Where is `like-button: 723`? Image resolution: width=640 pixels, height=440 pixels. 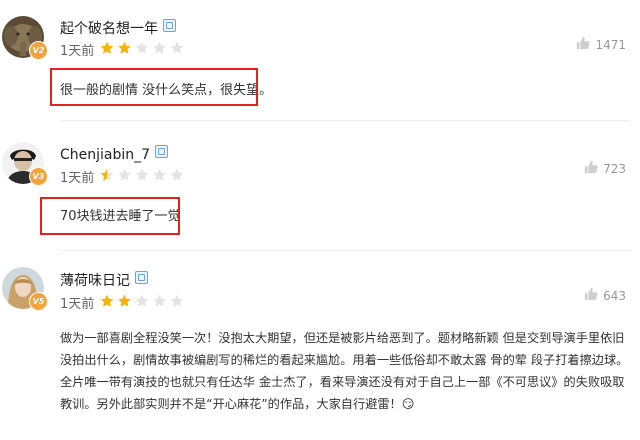
like-button: 723 is located at coordinates (605, 168).